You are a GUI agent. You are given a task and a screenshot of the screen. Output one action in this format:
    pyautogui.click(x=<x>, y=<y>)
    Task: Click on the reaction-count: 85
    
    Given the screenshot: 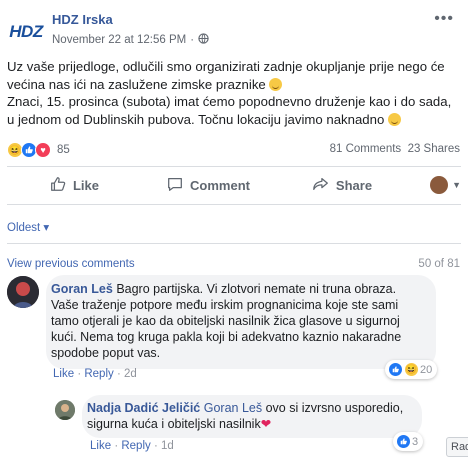 What is the action you would take?
    pyautogui.click(x=63, y=150)
    